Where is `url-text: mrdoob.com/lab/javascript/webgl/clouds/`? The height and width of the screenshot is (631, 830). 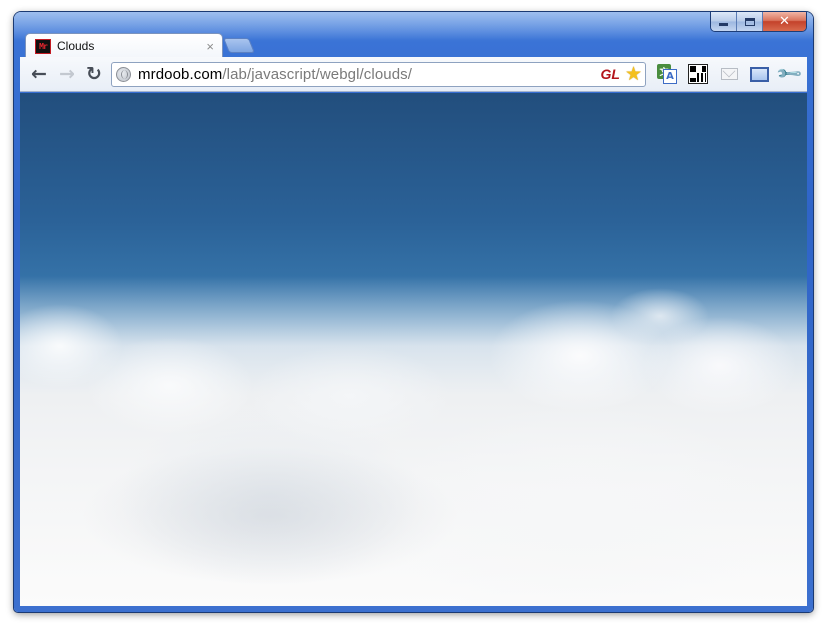 url-text: mrdoob.com/lab/javascript/webgl/clouds/ is located at coordinates (275, 74).